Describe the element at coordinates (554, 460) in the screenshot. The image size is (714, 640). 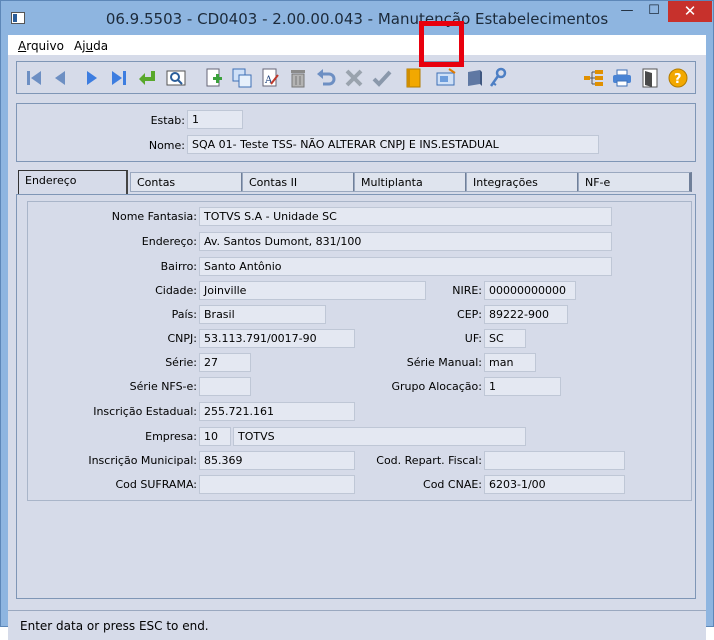
I see `cod-repart-fiscal-field` at that location.